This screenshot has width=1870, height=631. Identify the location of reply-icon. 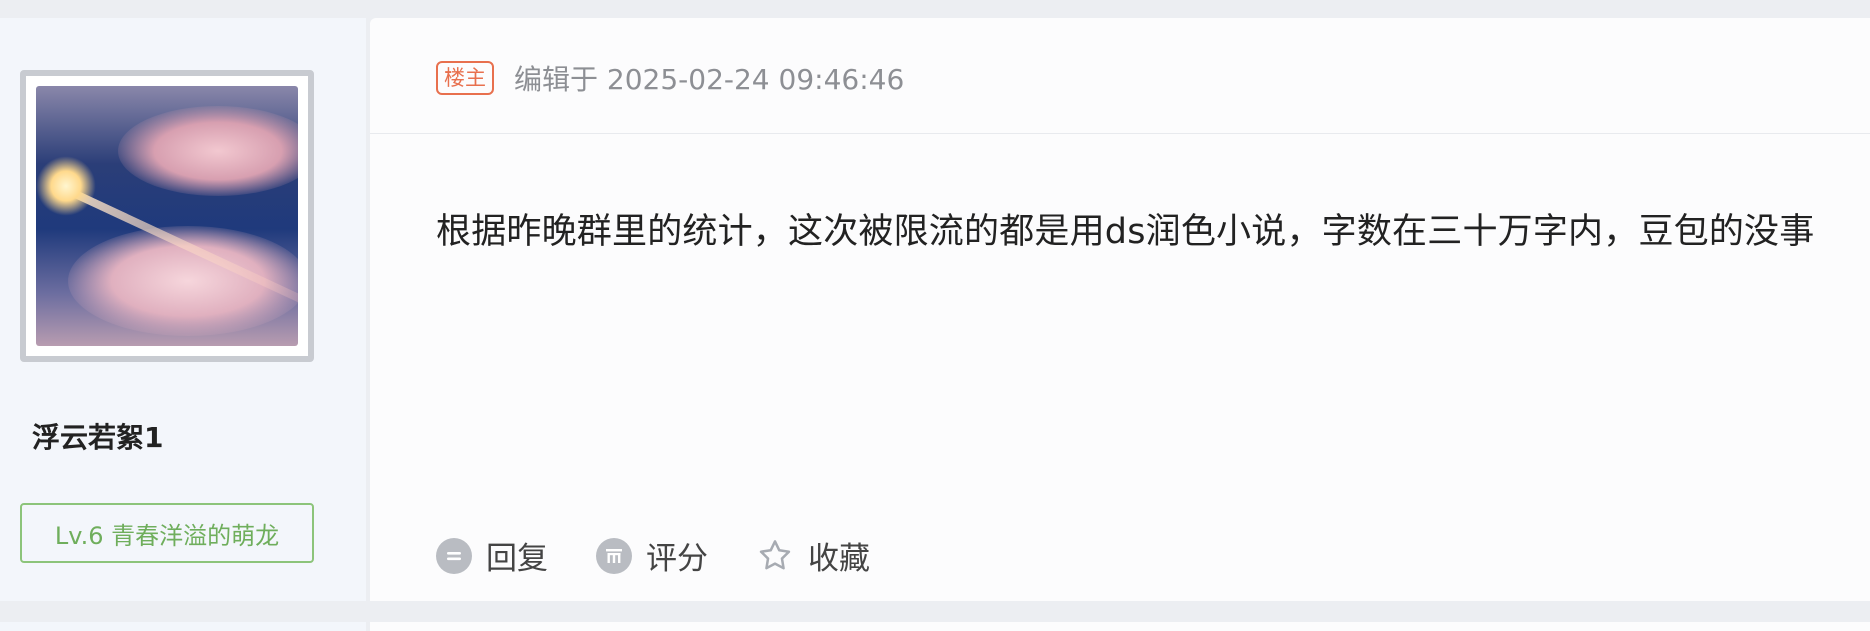
(454, 555).